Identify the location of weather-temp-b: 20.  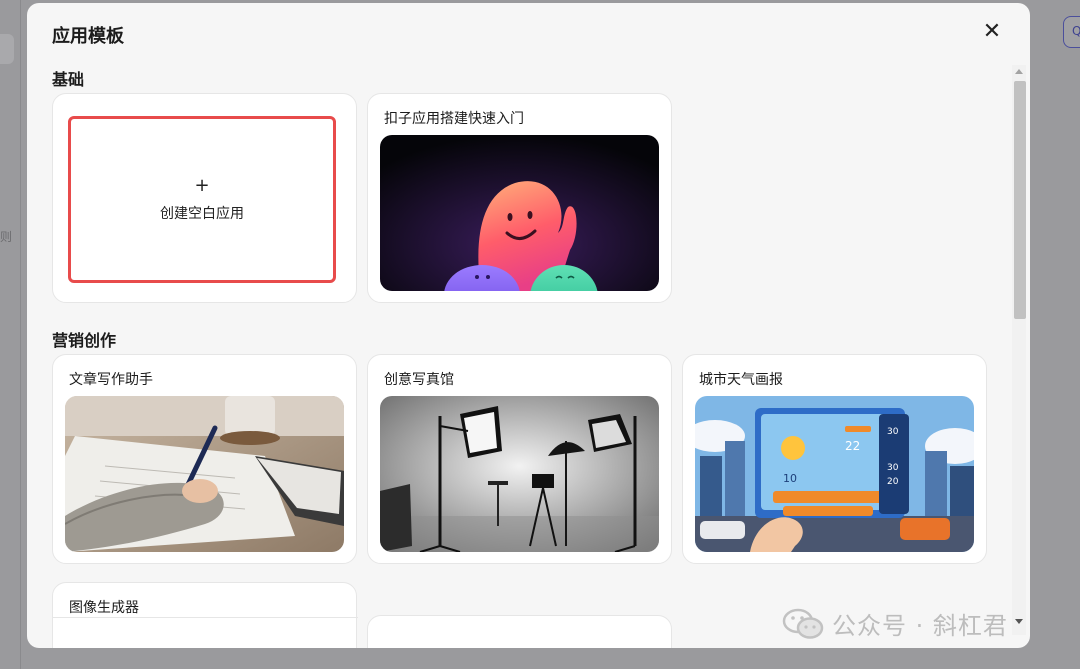
(893, 482).